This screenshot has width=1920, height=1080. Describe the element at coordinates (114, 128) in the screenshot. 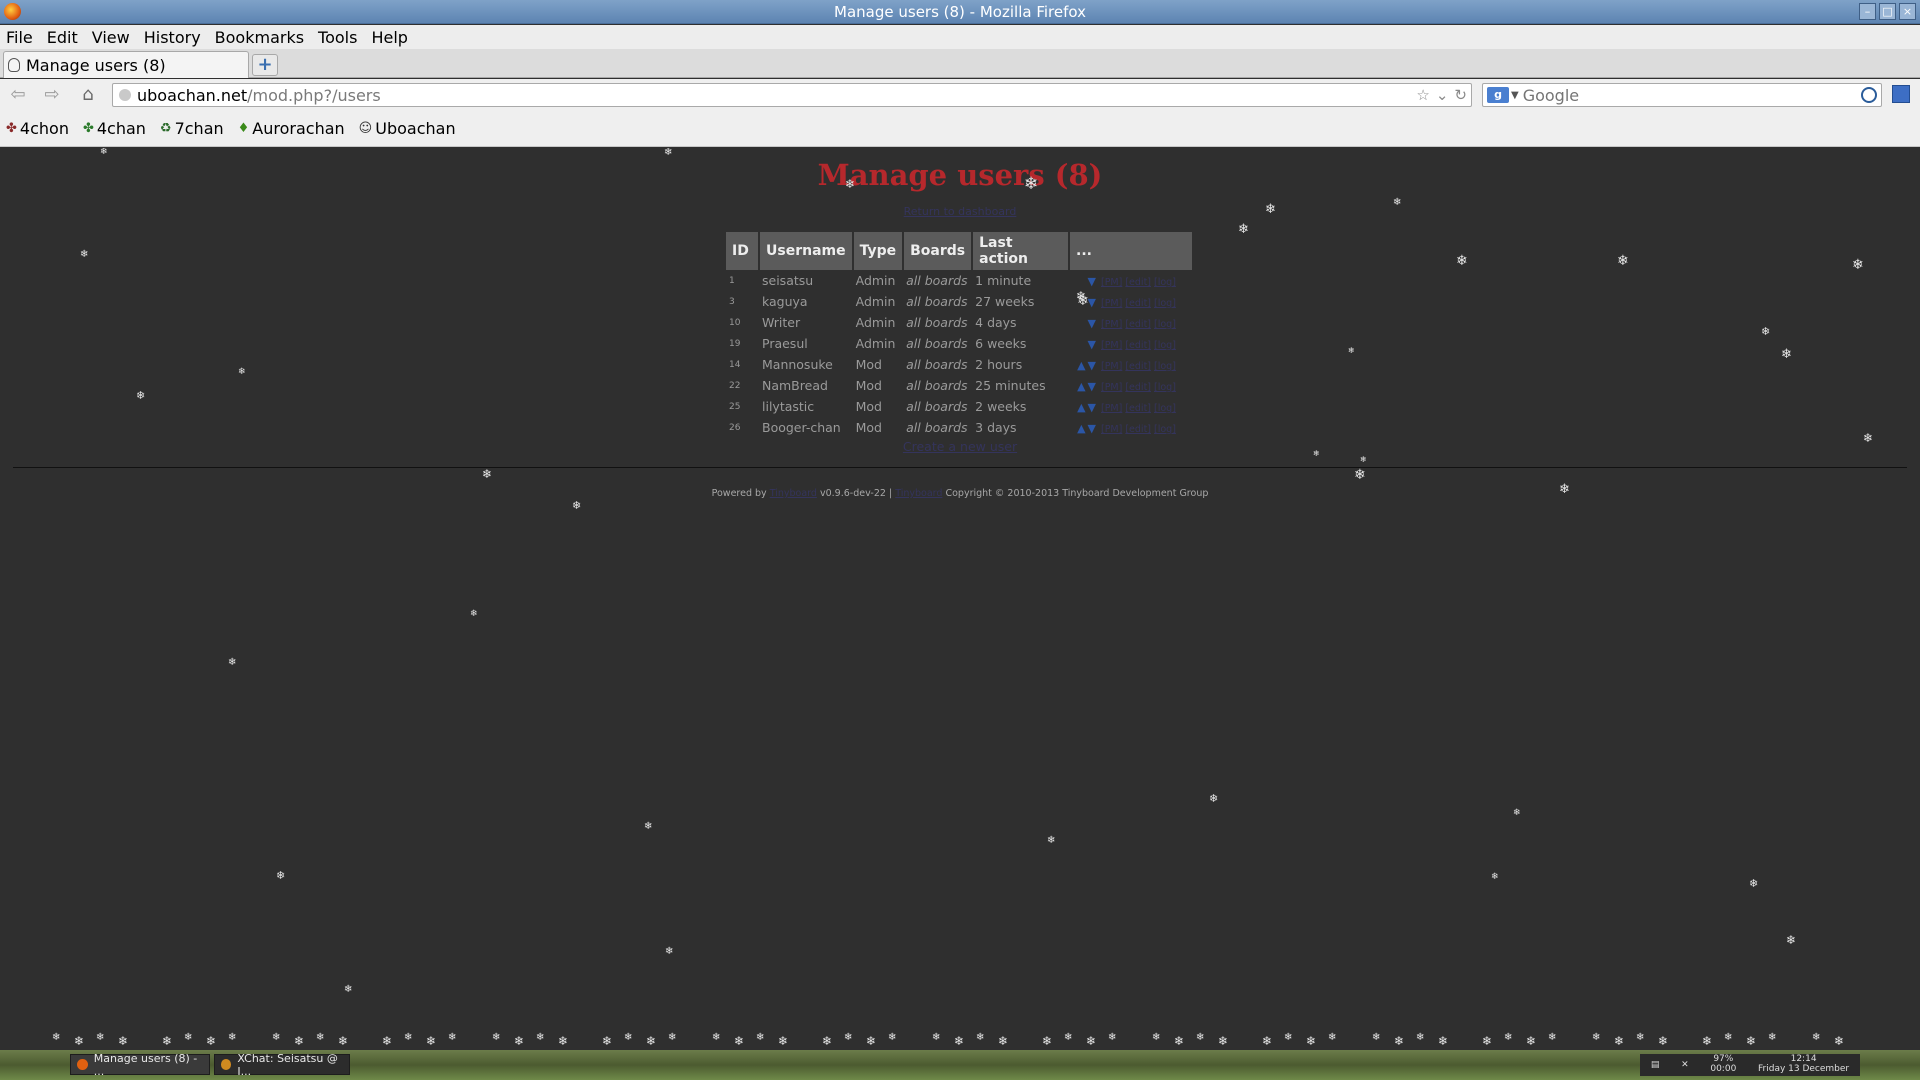

I see `bookmark-4chan: ✤ 4chan` at that location.